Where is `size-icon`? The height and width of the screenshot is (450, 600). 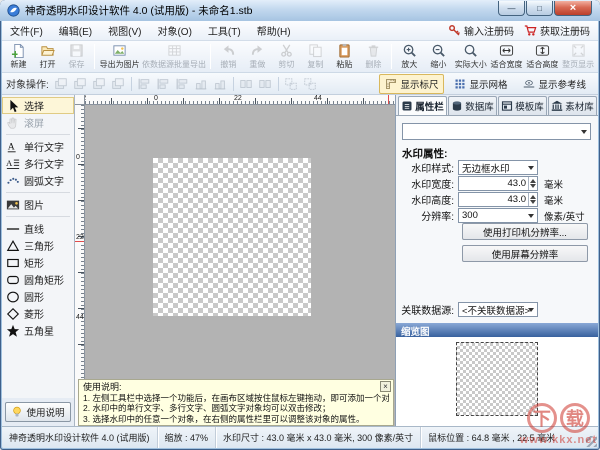
size-icon is located at coordinates (246, 84).